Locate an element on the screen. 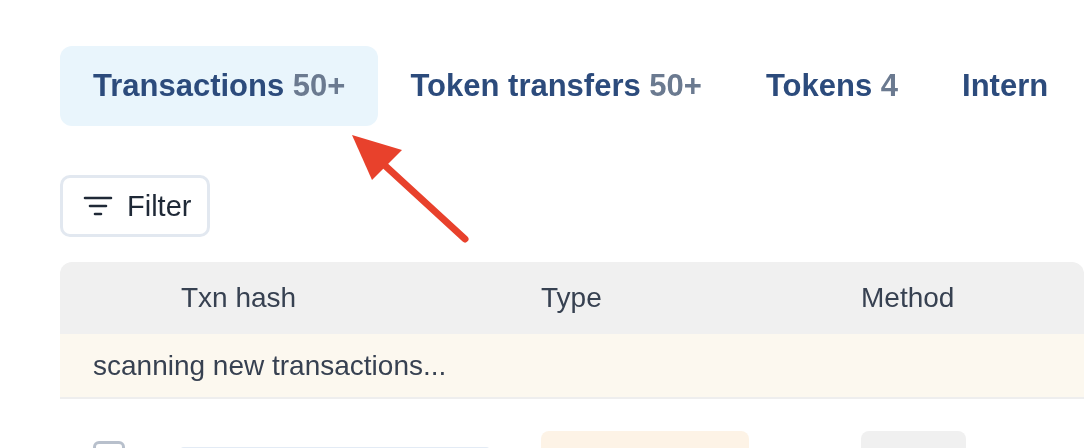 The image size is (1084, 448). tab: Intern is located at coordinates (1005, 86).